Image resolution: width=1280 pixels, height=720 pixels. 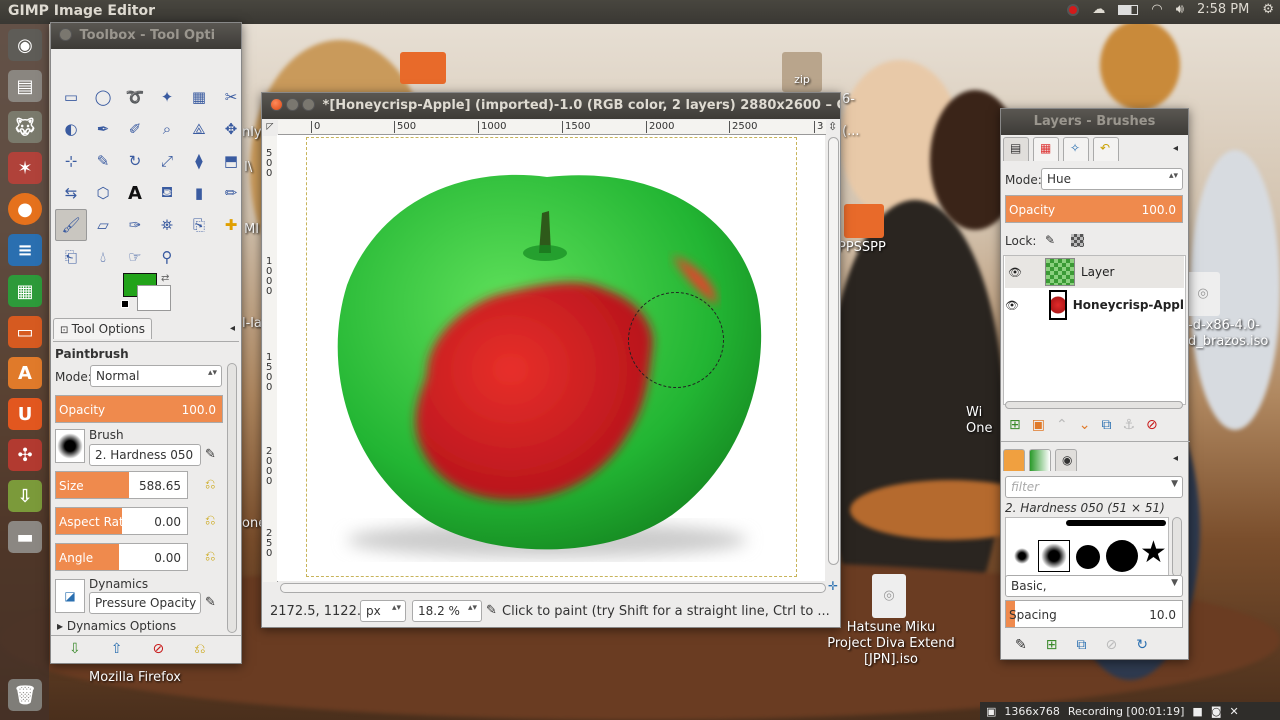 What do you see at coordinates (135, 225) in the screenshot?
I see `airbrush-icon: ✑` at bounding box center [135, 225].